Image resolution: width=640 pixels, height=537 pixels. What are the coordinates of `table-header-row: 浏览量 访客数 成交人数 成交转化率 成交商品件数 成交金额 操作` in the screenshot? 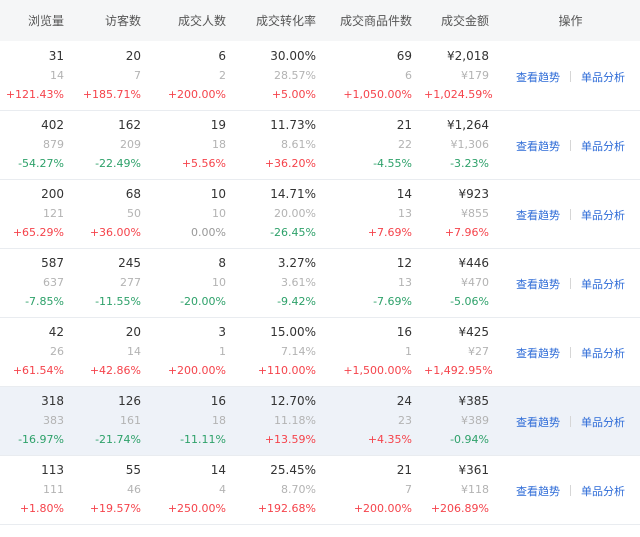 It's located at (320, 20).